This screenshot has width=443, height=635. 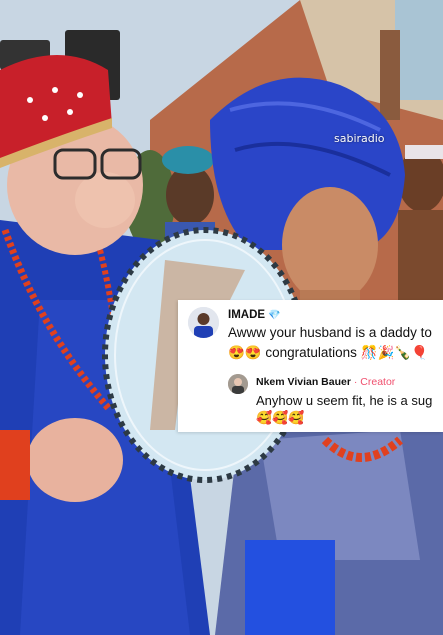 What do you see at coordinates (280, 417) in the screenshot?
I see `reply-emojis: 🥰🥰🥰` at bounding box center [280, 417].